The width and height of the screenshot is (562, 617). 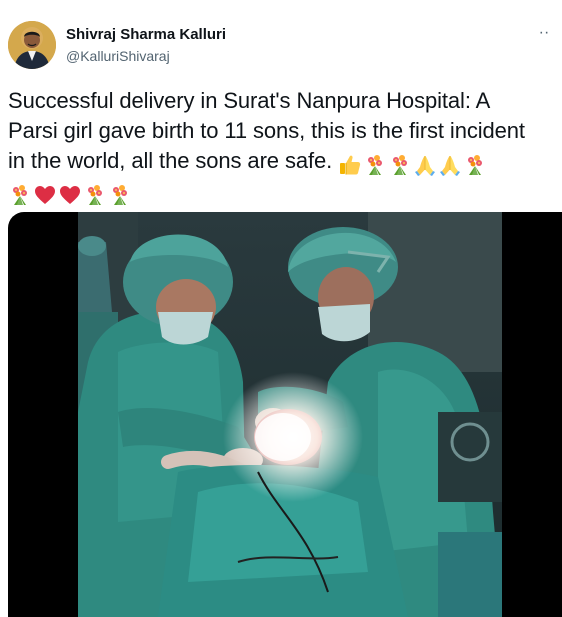 What do you see at coordinates (350, 165) in the screenshot?
I see `thumbs-up-icon` at bounding box center [350, 165].